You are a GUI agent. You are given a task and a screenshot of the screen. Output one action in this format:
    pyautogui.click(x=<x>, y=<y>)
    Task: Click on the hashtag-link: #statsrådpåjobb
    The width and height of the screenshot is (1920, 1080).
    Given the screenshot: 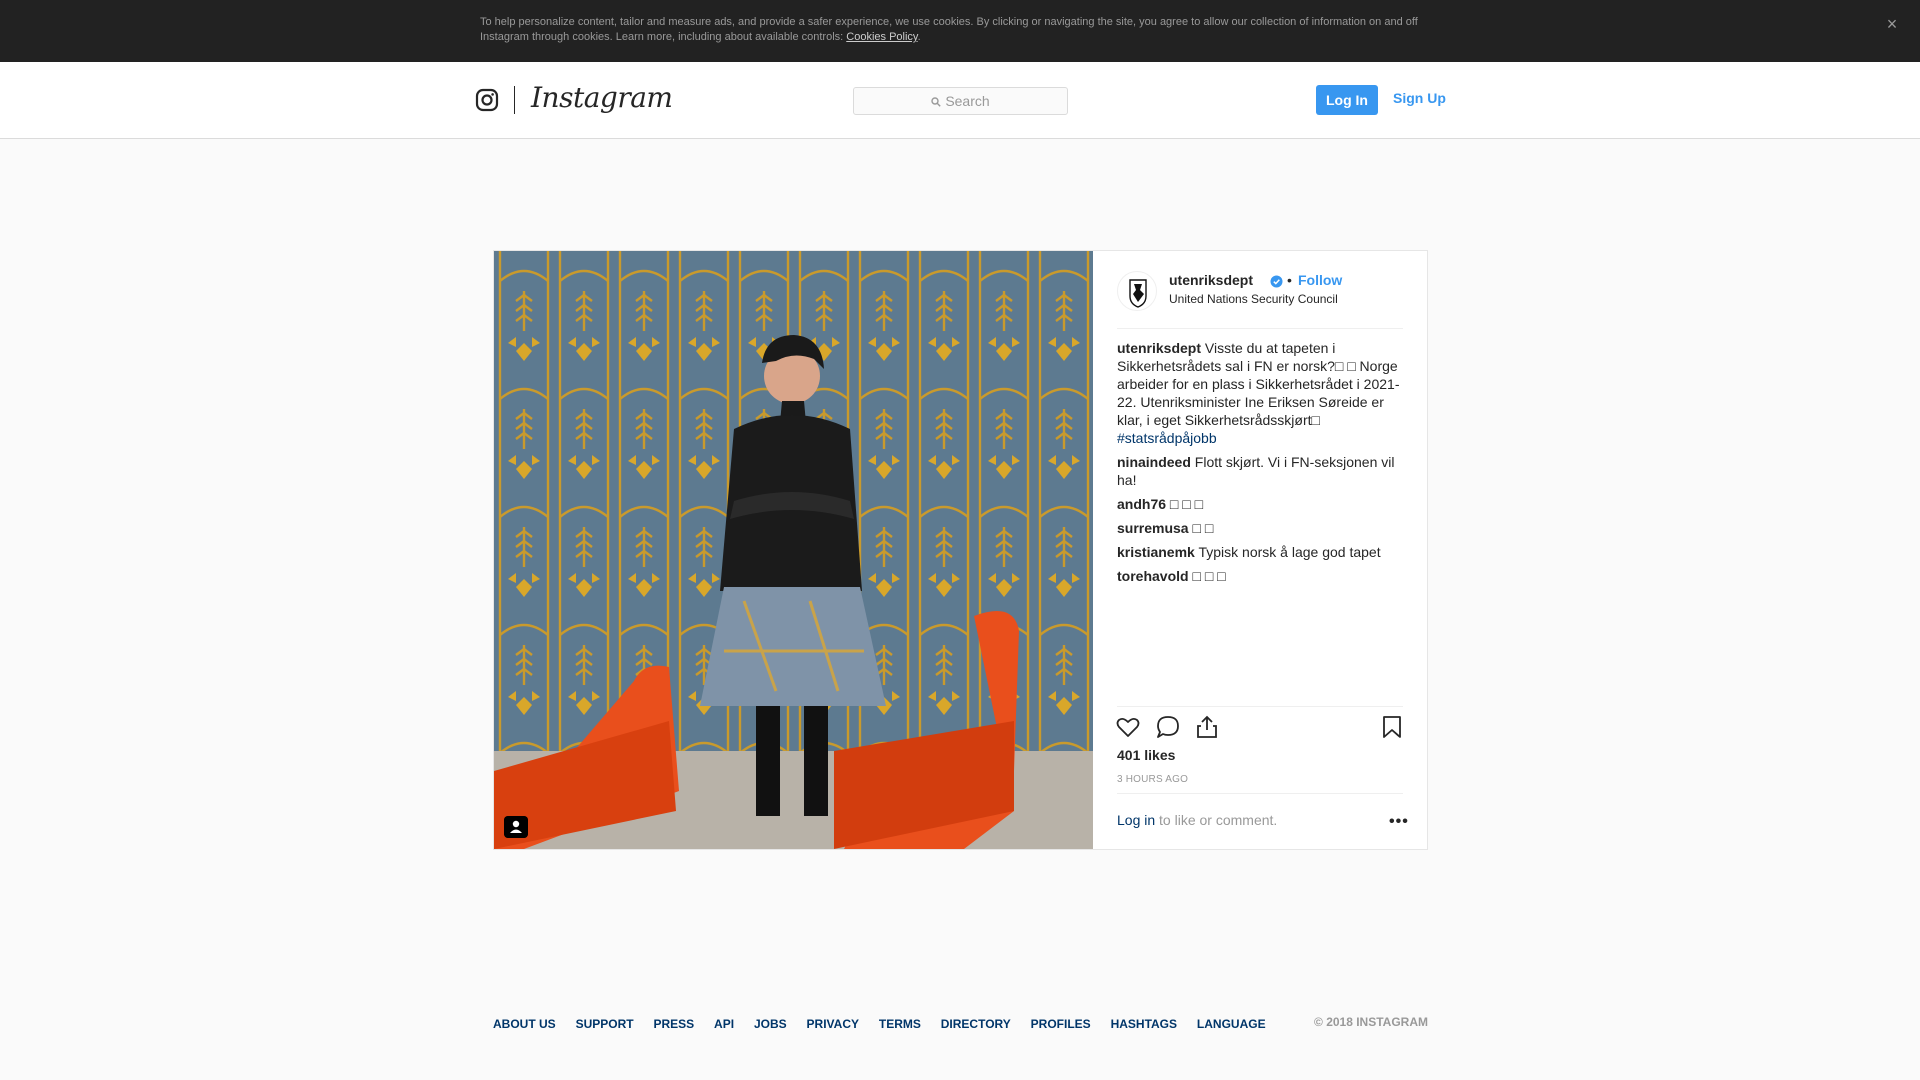 What is the action you would take?
    pyautogui.click(x=1262, y=438)
    